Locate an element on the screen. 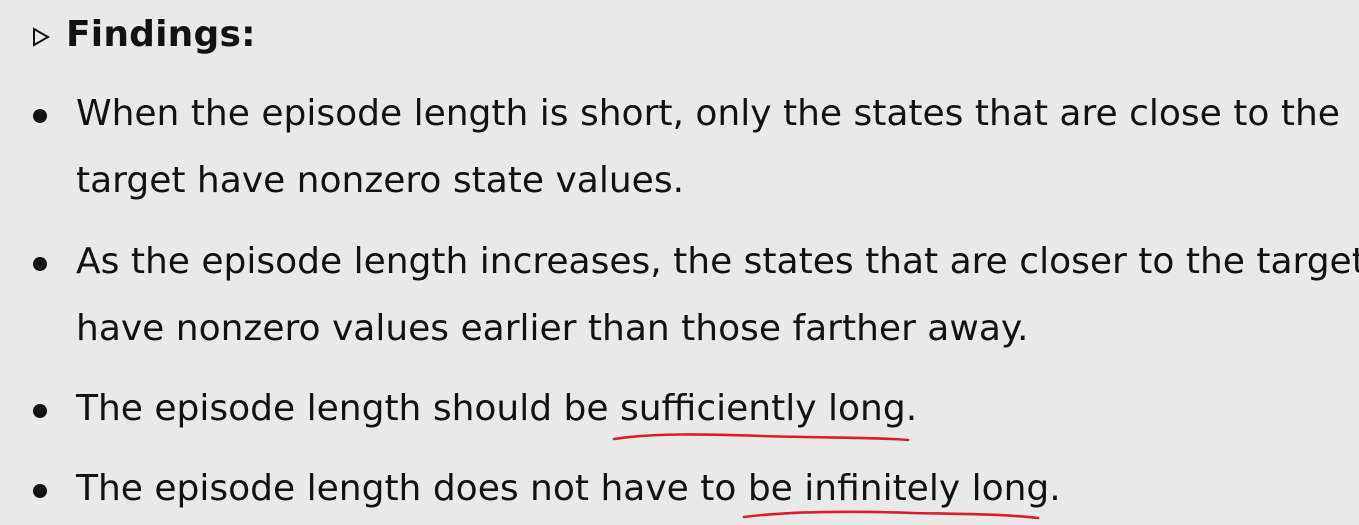 The width and height of the screenshot is (1359, 525). triangle-right-outline-icon is located at coordinates (41, 37).